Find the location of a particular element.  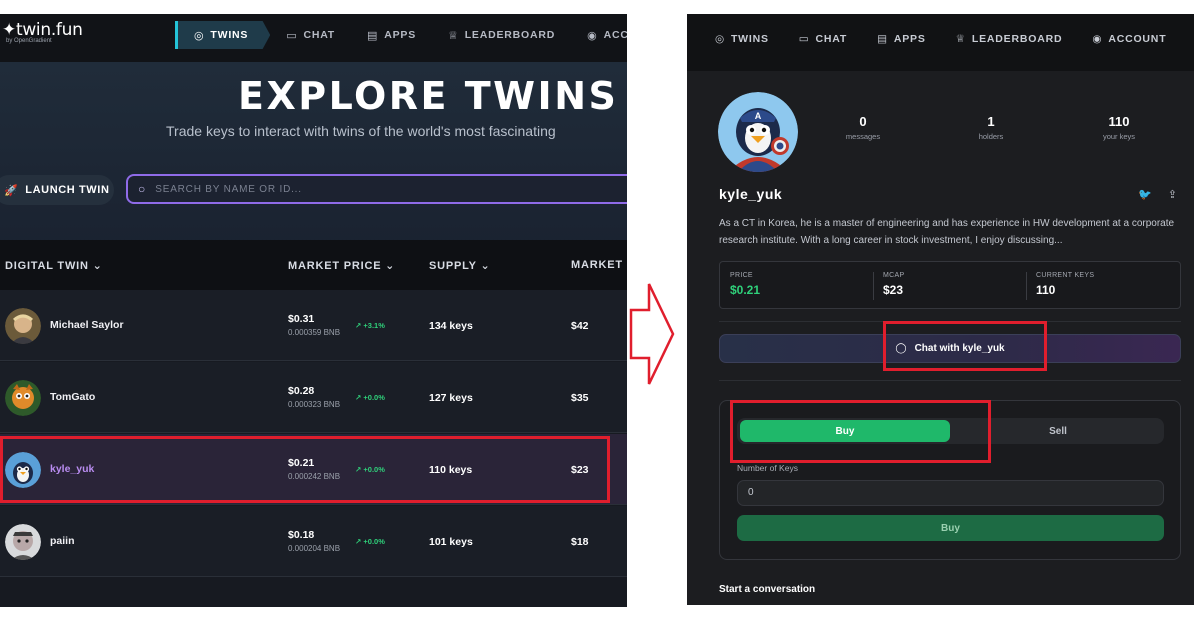

profile-name: kyle_yuk is located at coordinates (751, 194).